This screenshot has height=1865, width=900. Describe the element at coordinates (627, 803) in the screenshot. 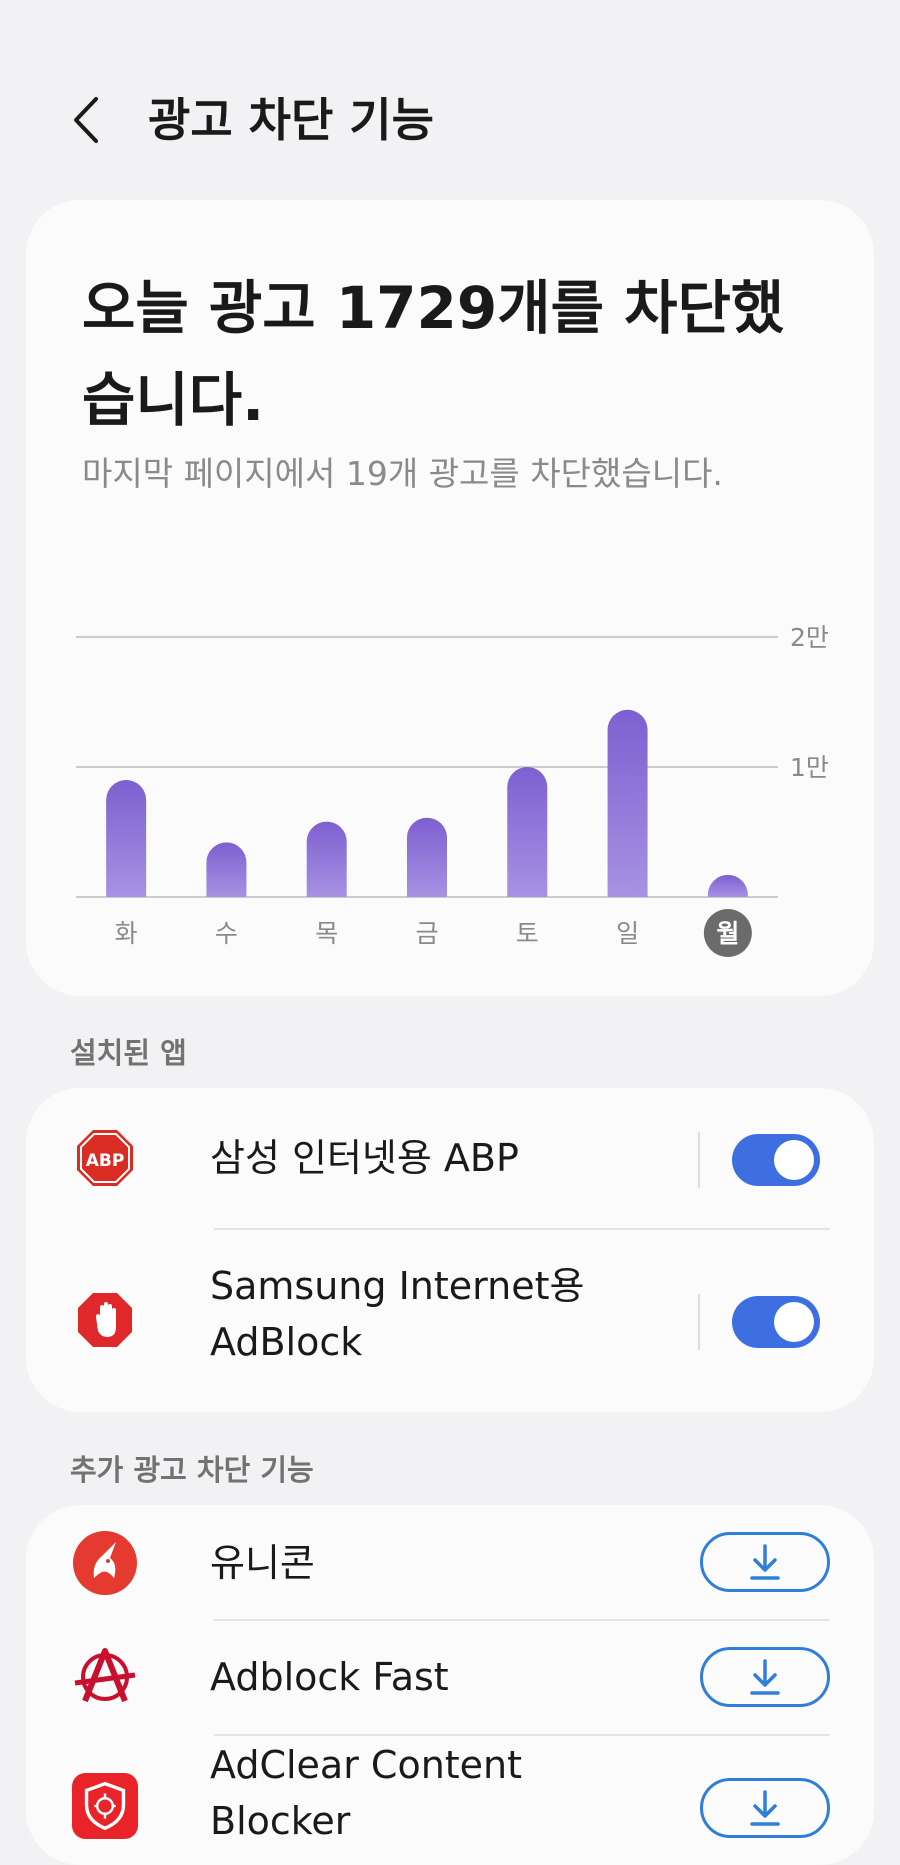

I see `bar-일` at that location.